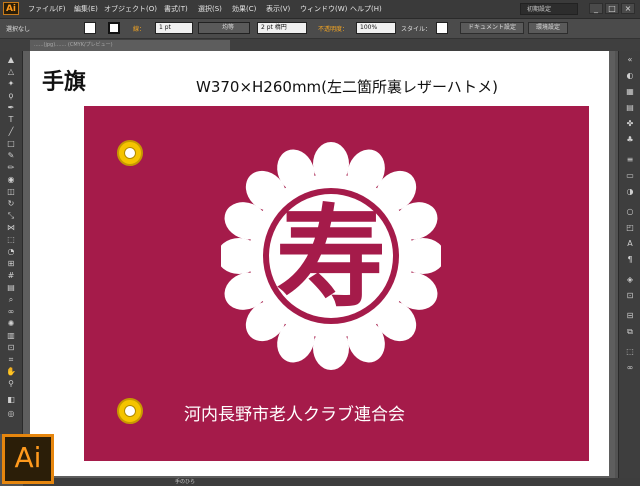  I want to click on color-panel-icon: ◐, so click(630, 76).